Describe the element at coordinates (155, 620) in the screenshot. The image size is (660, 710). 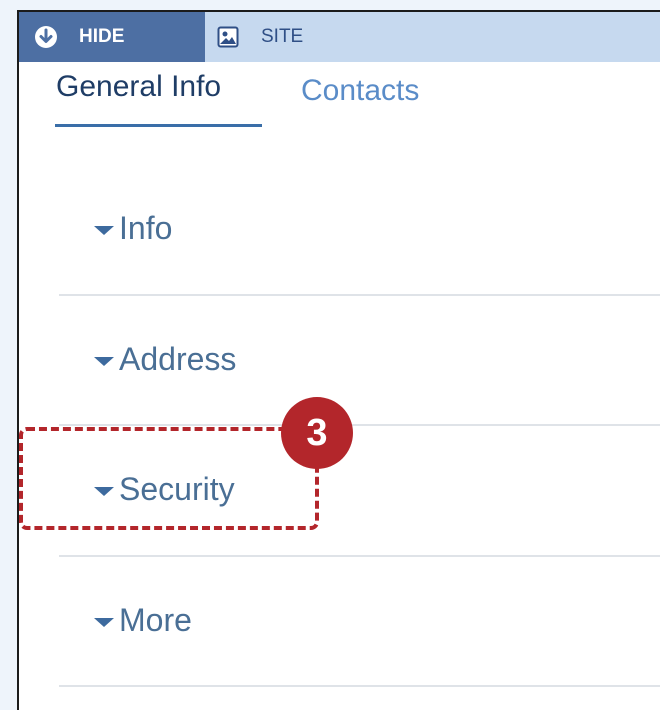
I see `section-more-label: More` at that location.